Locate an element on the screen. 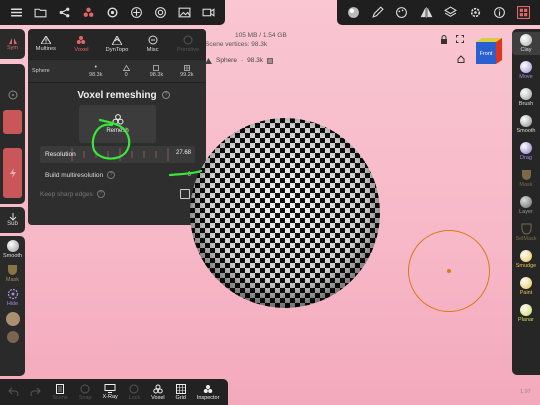 The height and width of the screenshot is (405, 540). tool-brush: Brush is located at coordinates (526, 97).